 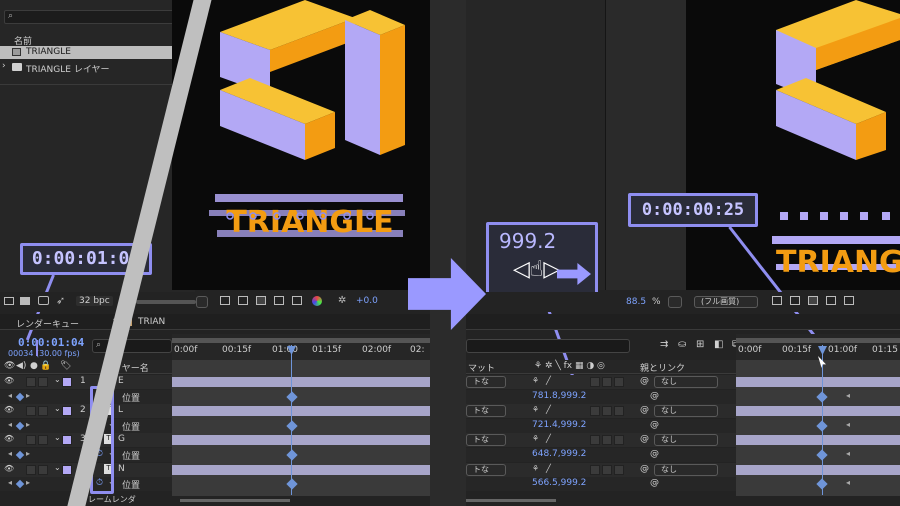 I want to click on exposure-value: +0.0, so click(x=367, y=301).